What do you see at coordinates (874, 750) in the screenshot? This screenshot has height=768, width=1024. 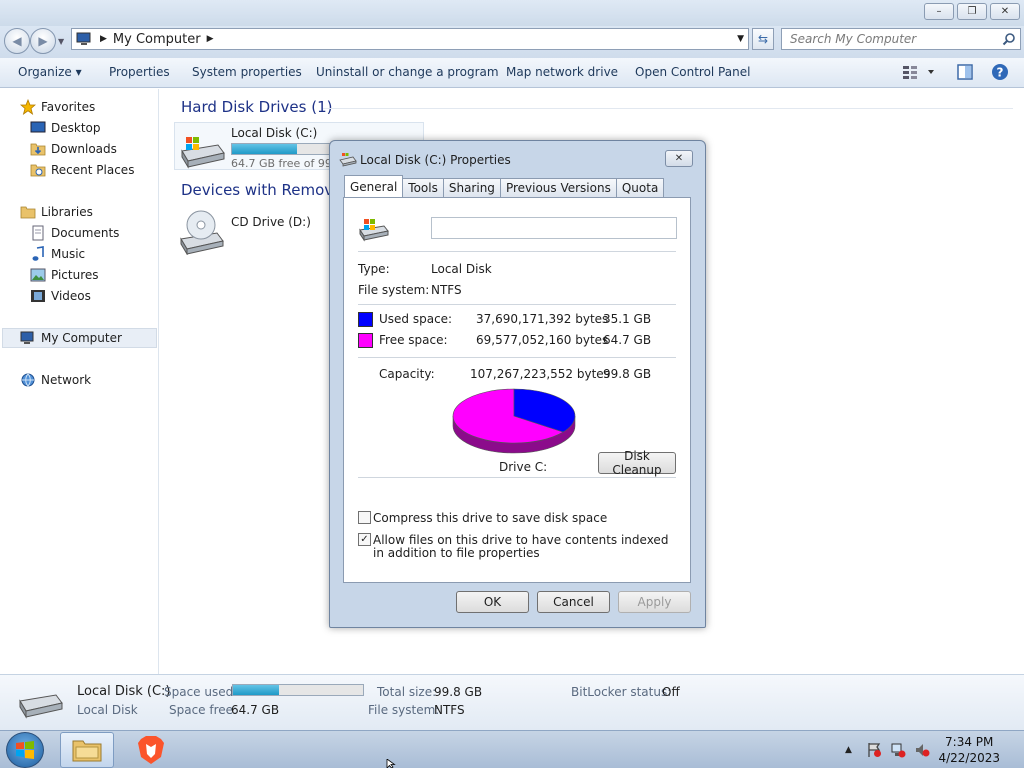 I see `action-center-icon` at bounding box center [874, 750].